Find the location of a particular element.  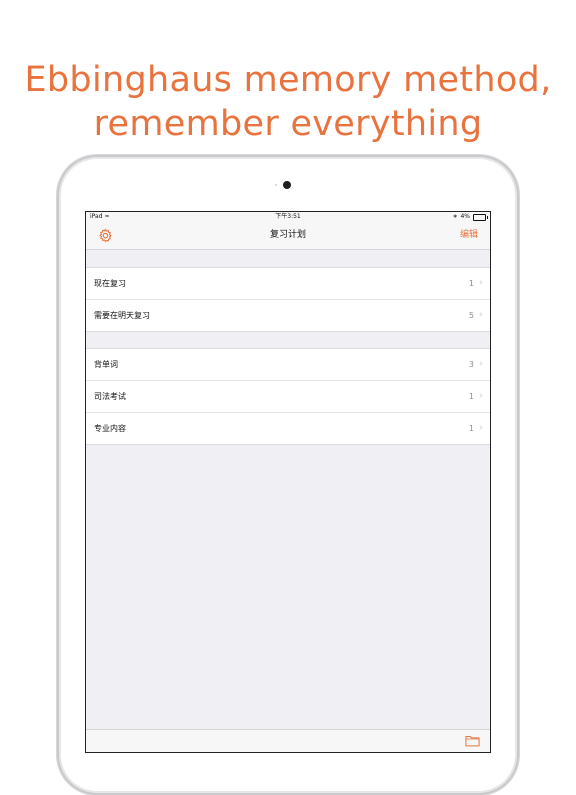

headline-line-2: remember everything is located at coordinates (288, 124).